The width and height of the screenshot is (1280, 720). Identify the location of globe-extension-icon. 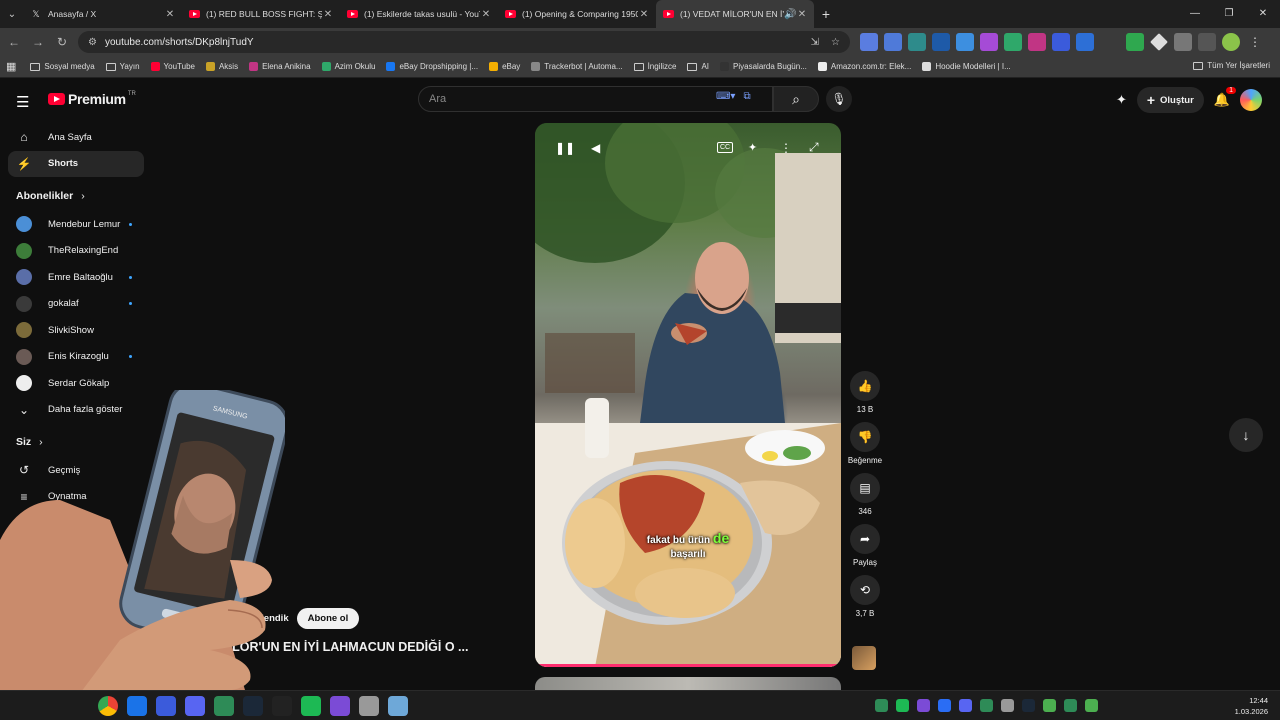
(965, 42).